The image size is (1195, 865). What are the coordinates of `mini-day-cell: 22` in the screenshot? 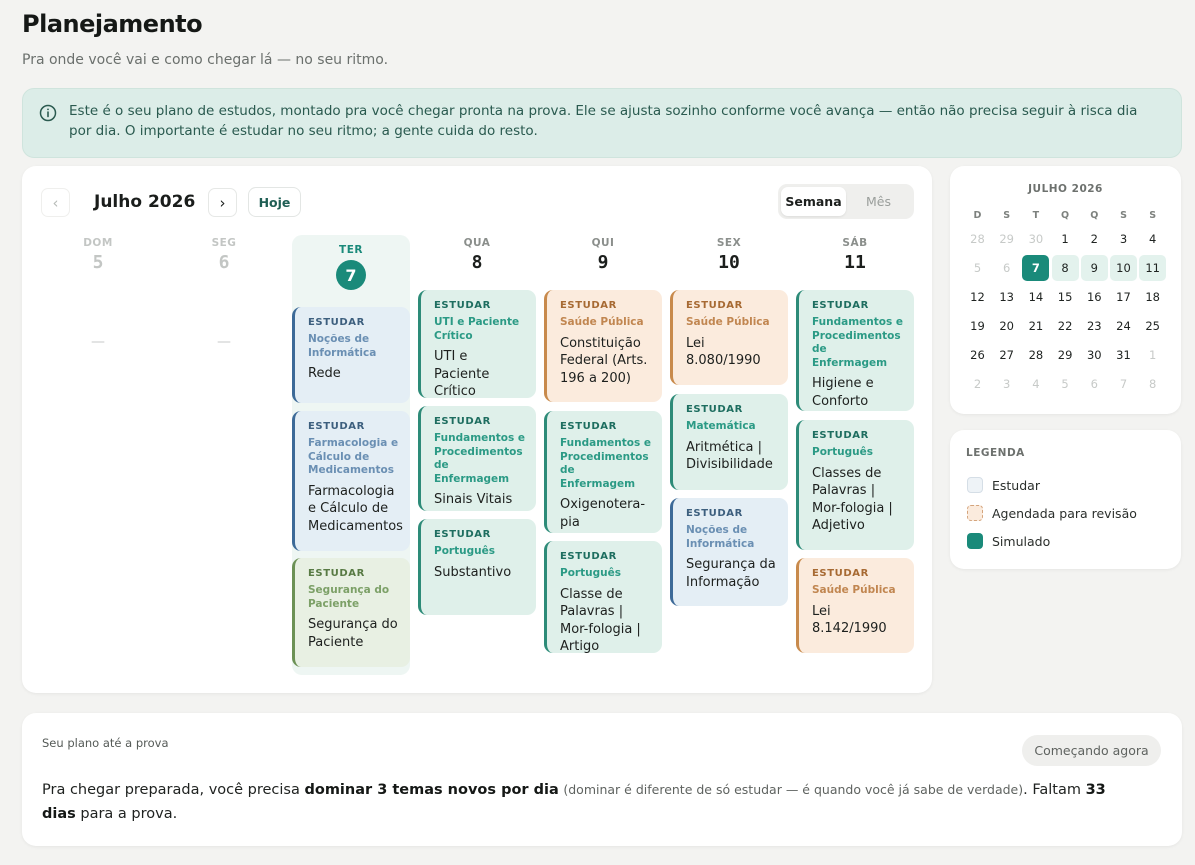 It's located at (1065, 326).